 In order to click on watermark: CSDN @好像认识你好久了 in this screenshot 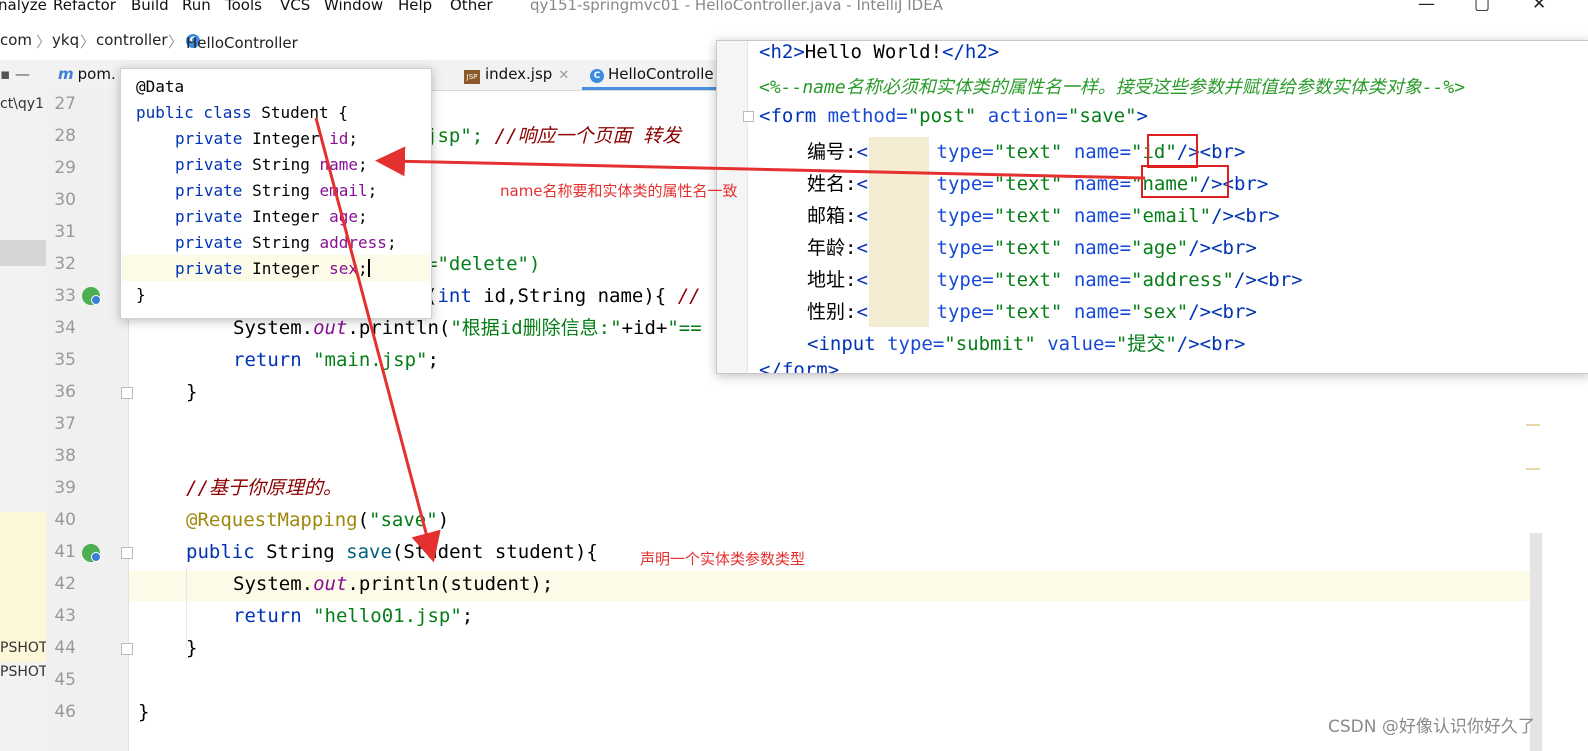, I will do `click(1431, 727)`.